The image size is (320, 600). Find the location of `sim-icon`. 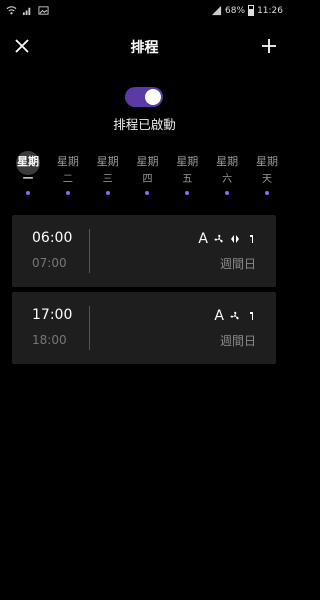

sim-icon is located at coordinates (26, 11).